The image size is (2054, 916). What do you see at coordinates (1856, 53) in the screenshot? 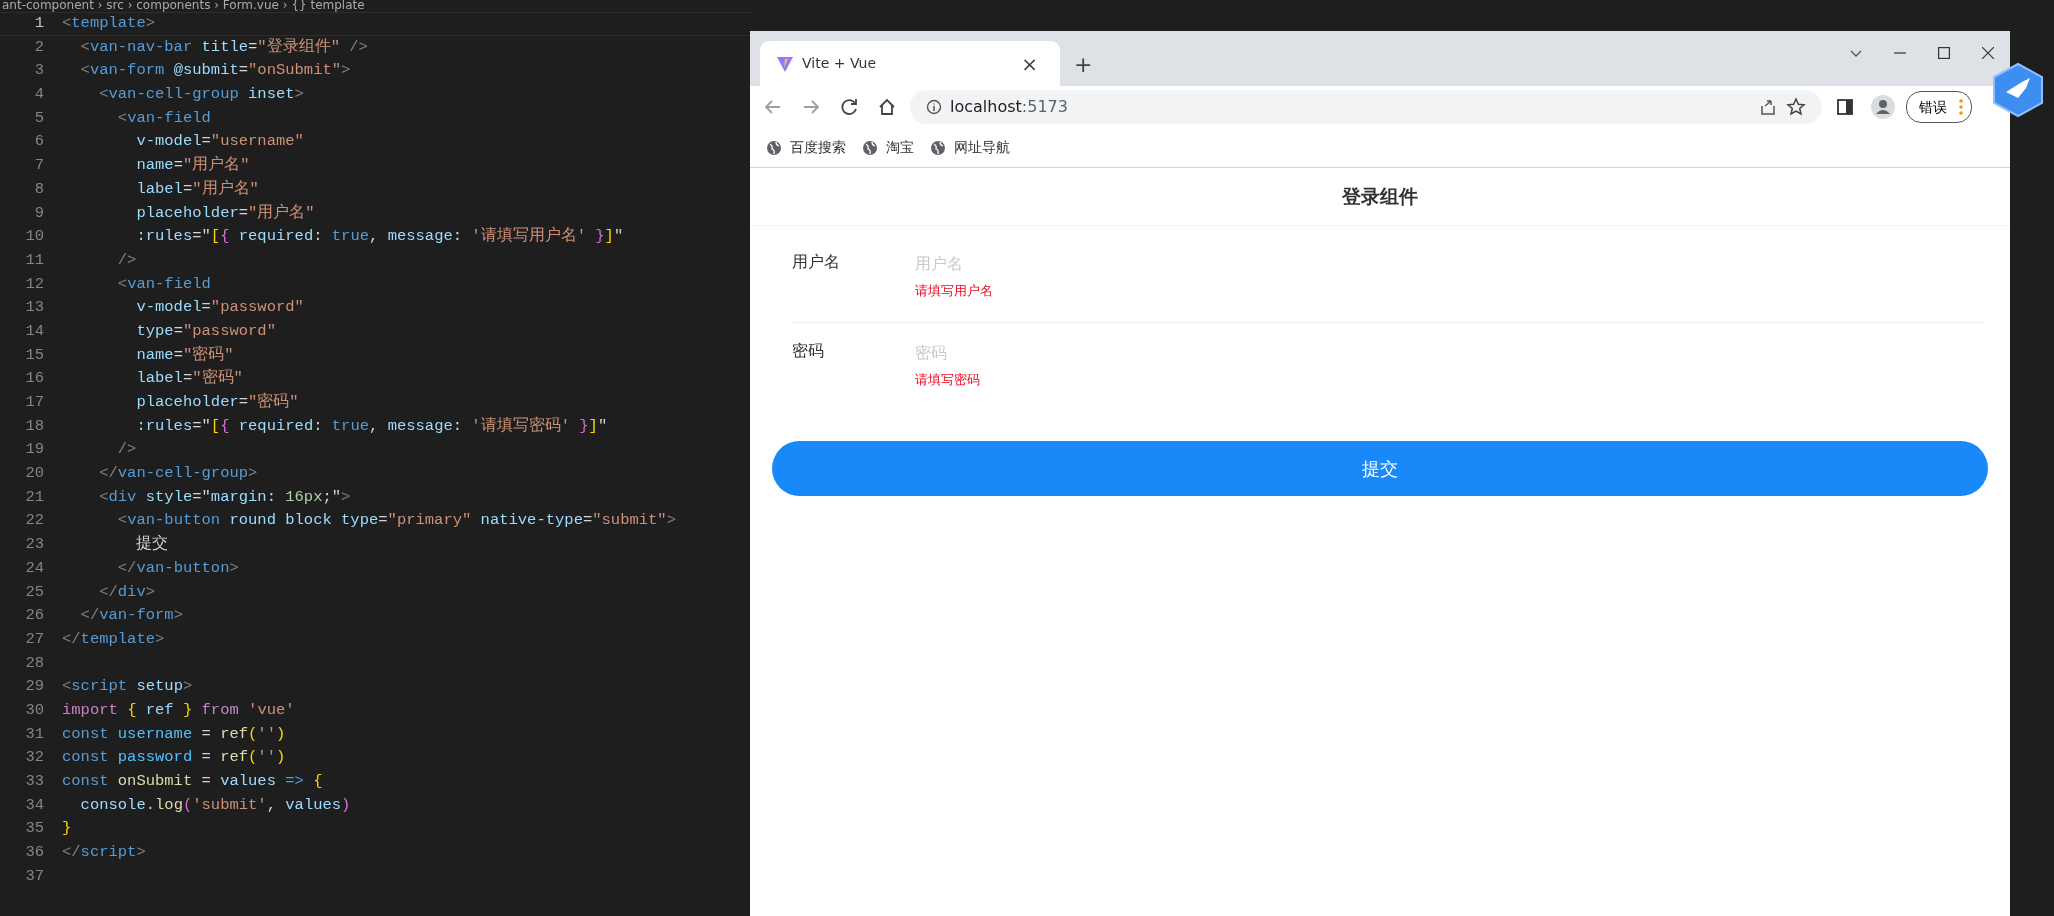
I see `chevron-down-icon` at bounding box center [1856, 53].